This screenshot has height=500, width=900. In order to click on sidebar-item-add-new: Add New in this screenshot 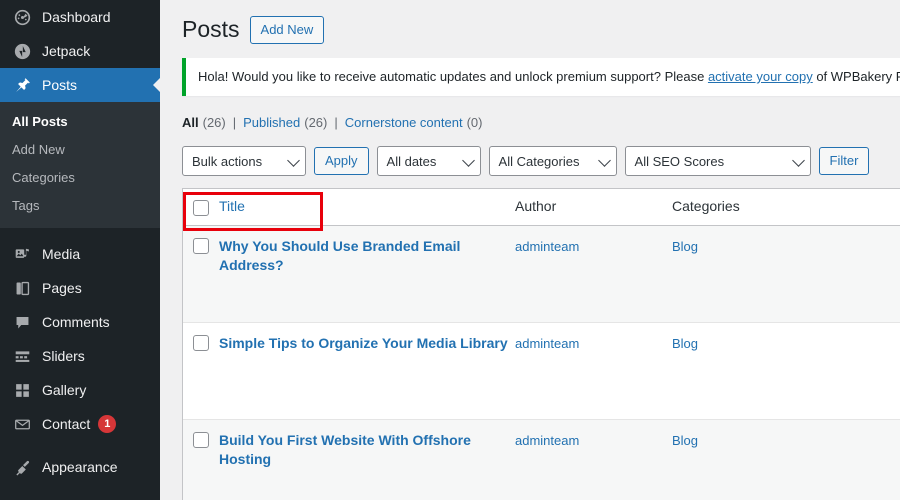, I will do `click(80, 150)`.